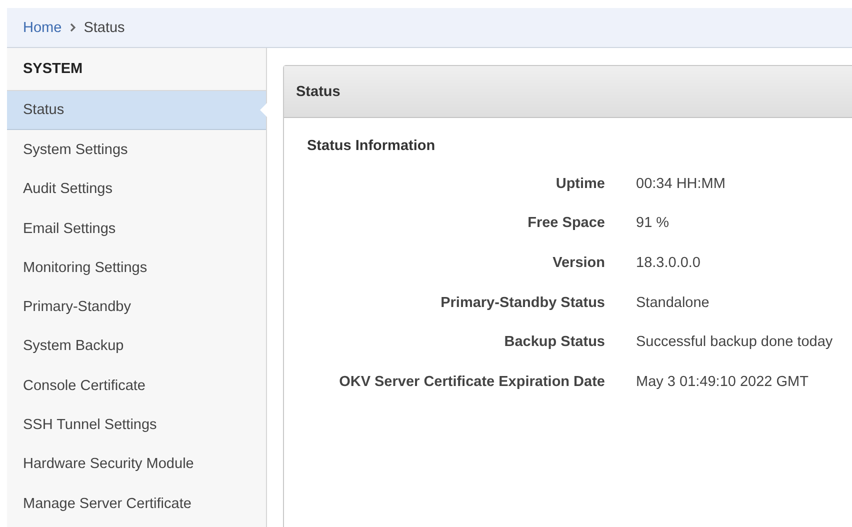 The image size is (852, 527). Describe the element at coordinates (104, 28) in the screenshot. I see `breadcrumb-current: Status` at that location.